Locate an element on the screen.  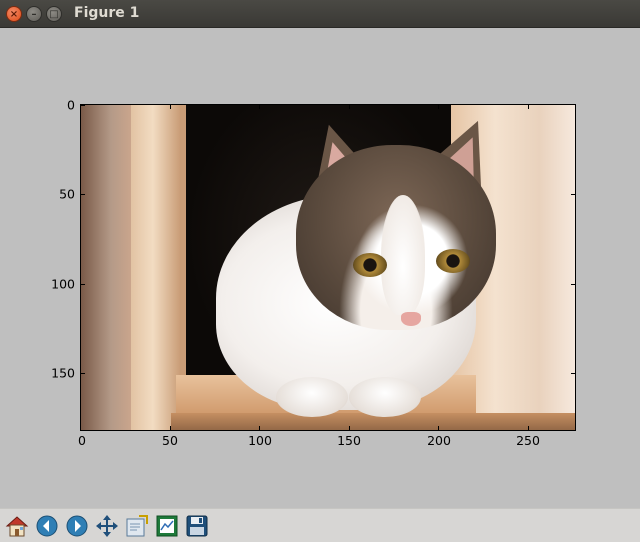
configure-subplots-icon is located at coordinates (167, 526).